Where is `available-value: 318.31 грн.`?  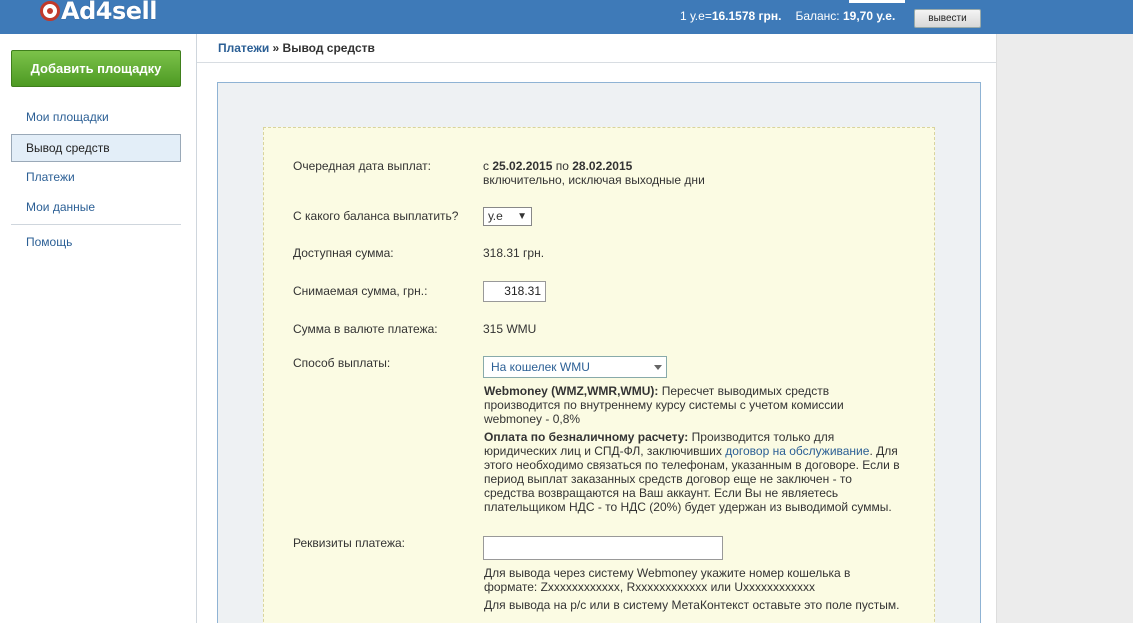 available-value: 318.31 грн. is located at coordinates (514, 253).